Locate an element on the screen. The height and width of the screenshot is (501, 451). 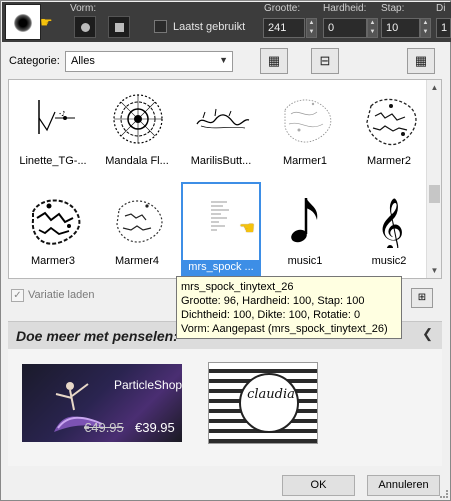
brush-label: Marmer4 is located at coordinates (136, 261).